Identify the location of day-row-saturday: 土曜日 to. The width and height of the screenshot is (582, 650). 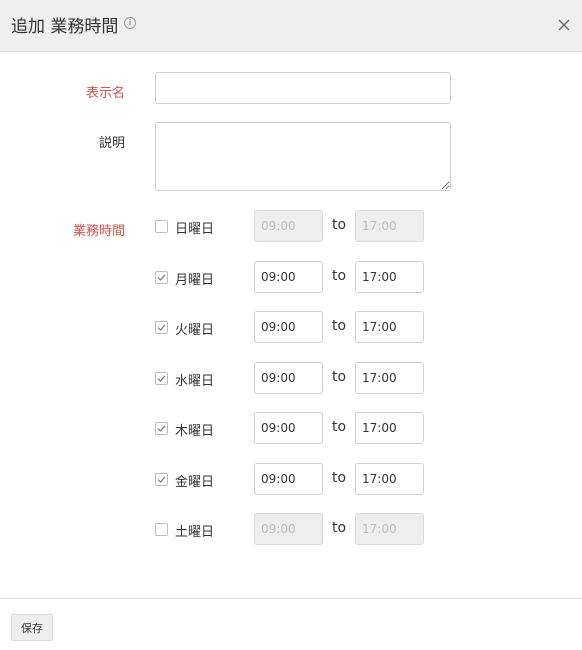
(291, 529).